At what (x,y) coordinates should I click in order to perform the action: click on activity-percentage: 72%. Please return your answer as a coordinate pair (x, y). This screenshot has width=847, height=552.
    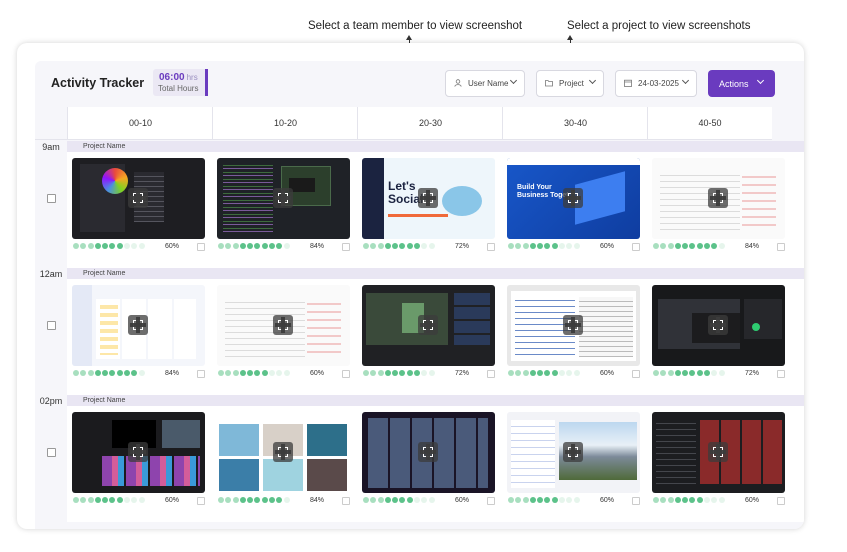
    Looking at the image, I should click on (462, 373).